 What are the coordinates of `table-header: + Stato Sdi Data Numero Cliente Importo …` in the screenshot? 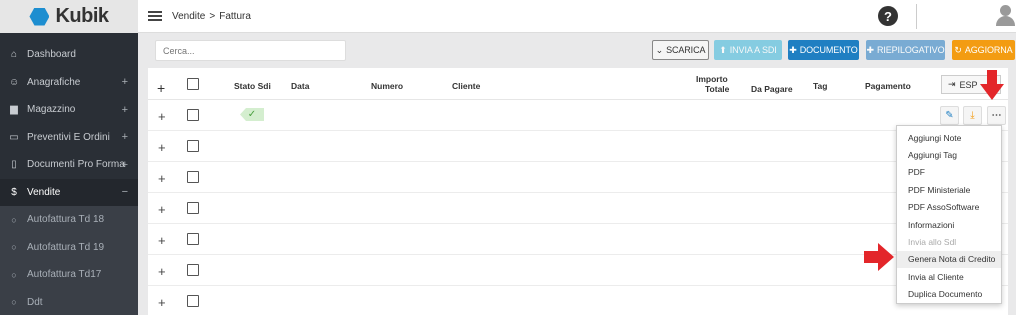 It's located at (578, 84).